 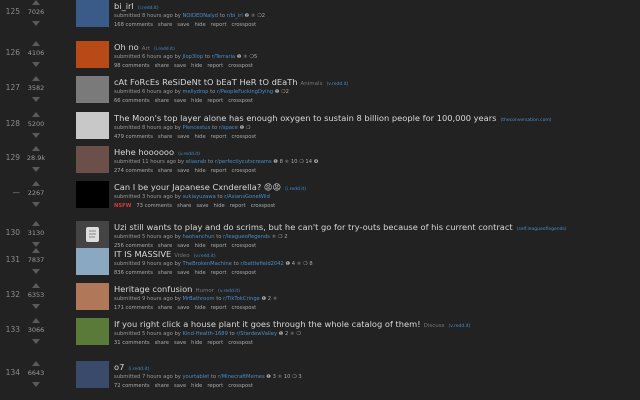 What do you see at coordinates (133, 273) in the screenshot?
I see `comments-link: 836 comments` at bounding box center [133, 273].